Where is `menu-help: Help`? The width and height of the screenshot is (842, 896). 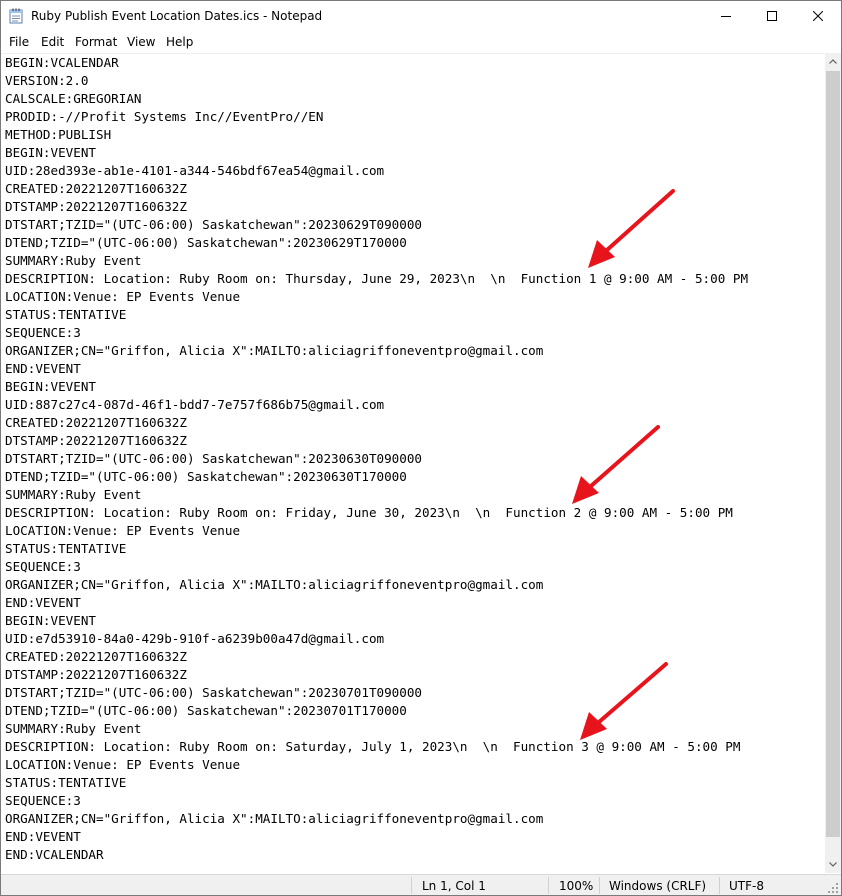 menu-help: Help is located at coordinates (179, 42).